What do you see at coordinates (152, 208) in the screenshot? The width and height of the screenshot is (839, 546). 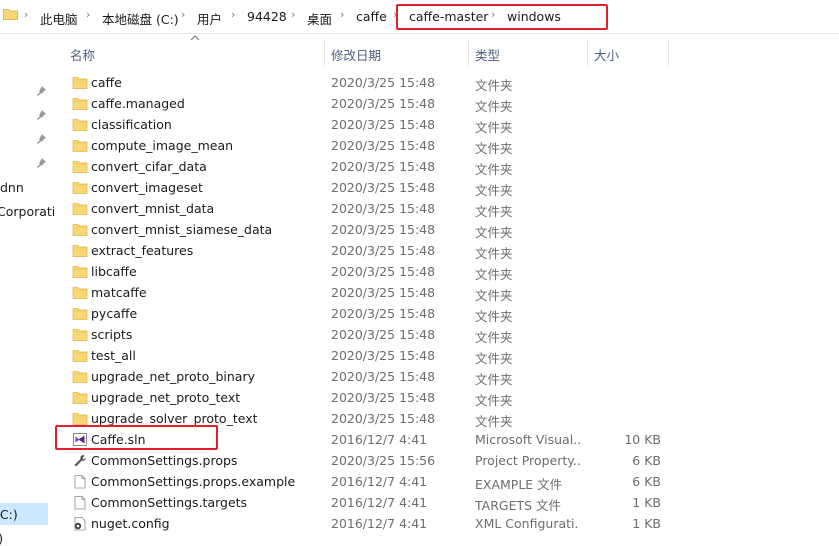 I see `file-name: convert_mnist_data` at bounding box center [152, 208].